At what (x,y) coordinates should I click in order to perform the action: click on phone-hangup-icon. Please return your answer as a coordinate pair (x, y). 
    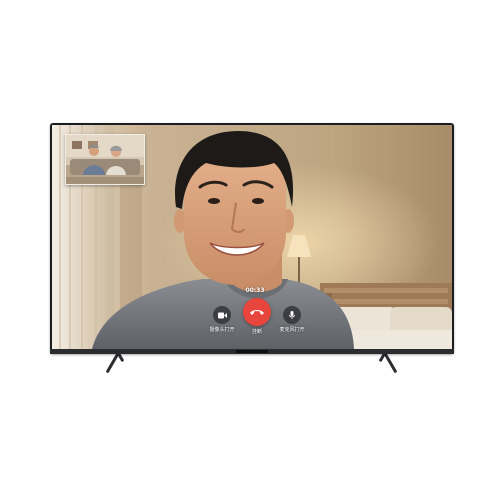
    Looking at the image, I should click on (257, 312).